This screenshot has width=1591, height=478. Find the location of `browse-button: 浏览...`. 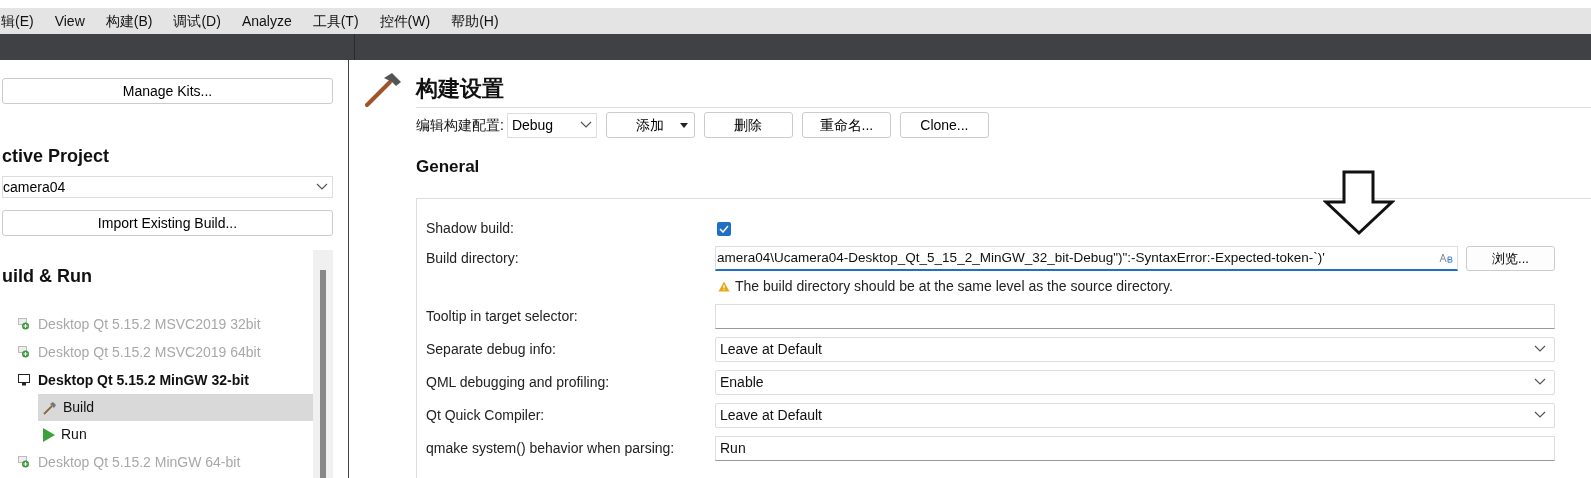

browse-button: 浏览... is located at coordinates (1510, 258).